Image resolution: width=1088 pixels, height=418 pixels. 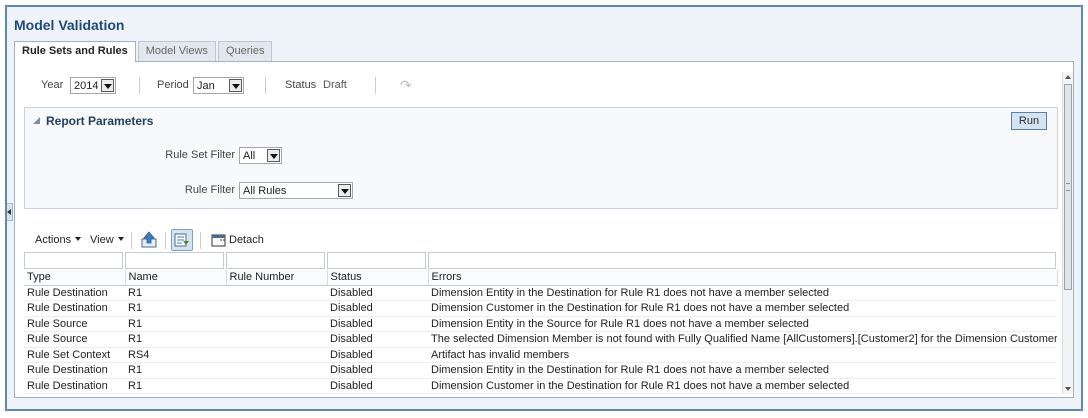 What do you see at coordinates (249, 156) in the screenshot?
I see `rule-set-filter-value: All` at bounding box center [249, 156].